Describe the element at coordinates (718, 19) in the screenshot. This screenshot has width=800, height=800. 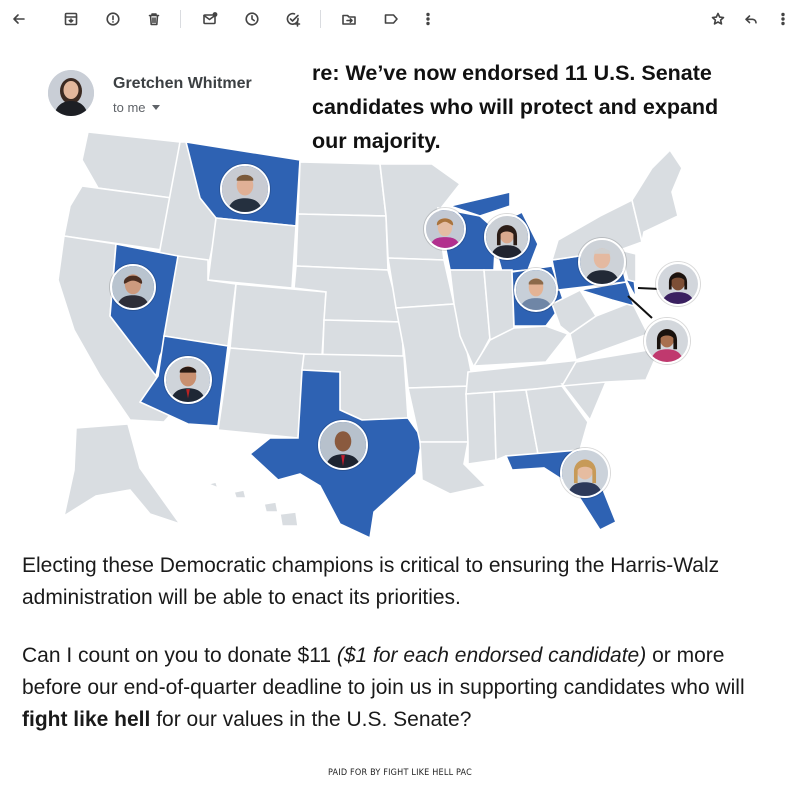
I see `star-icon` at that location.